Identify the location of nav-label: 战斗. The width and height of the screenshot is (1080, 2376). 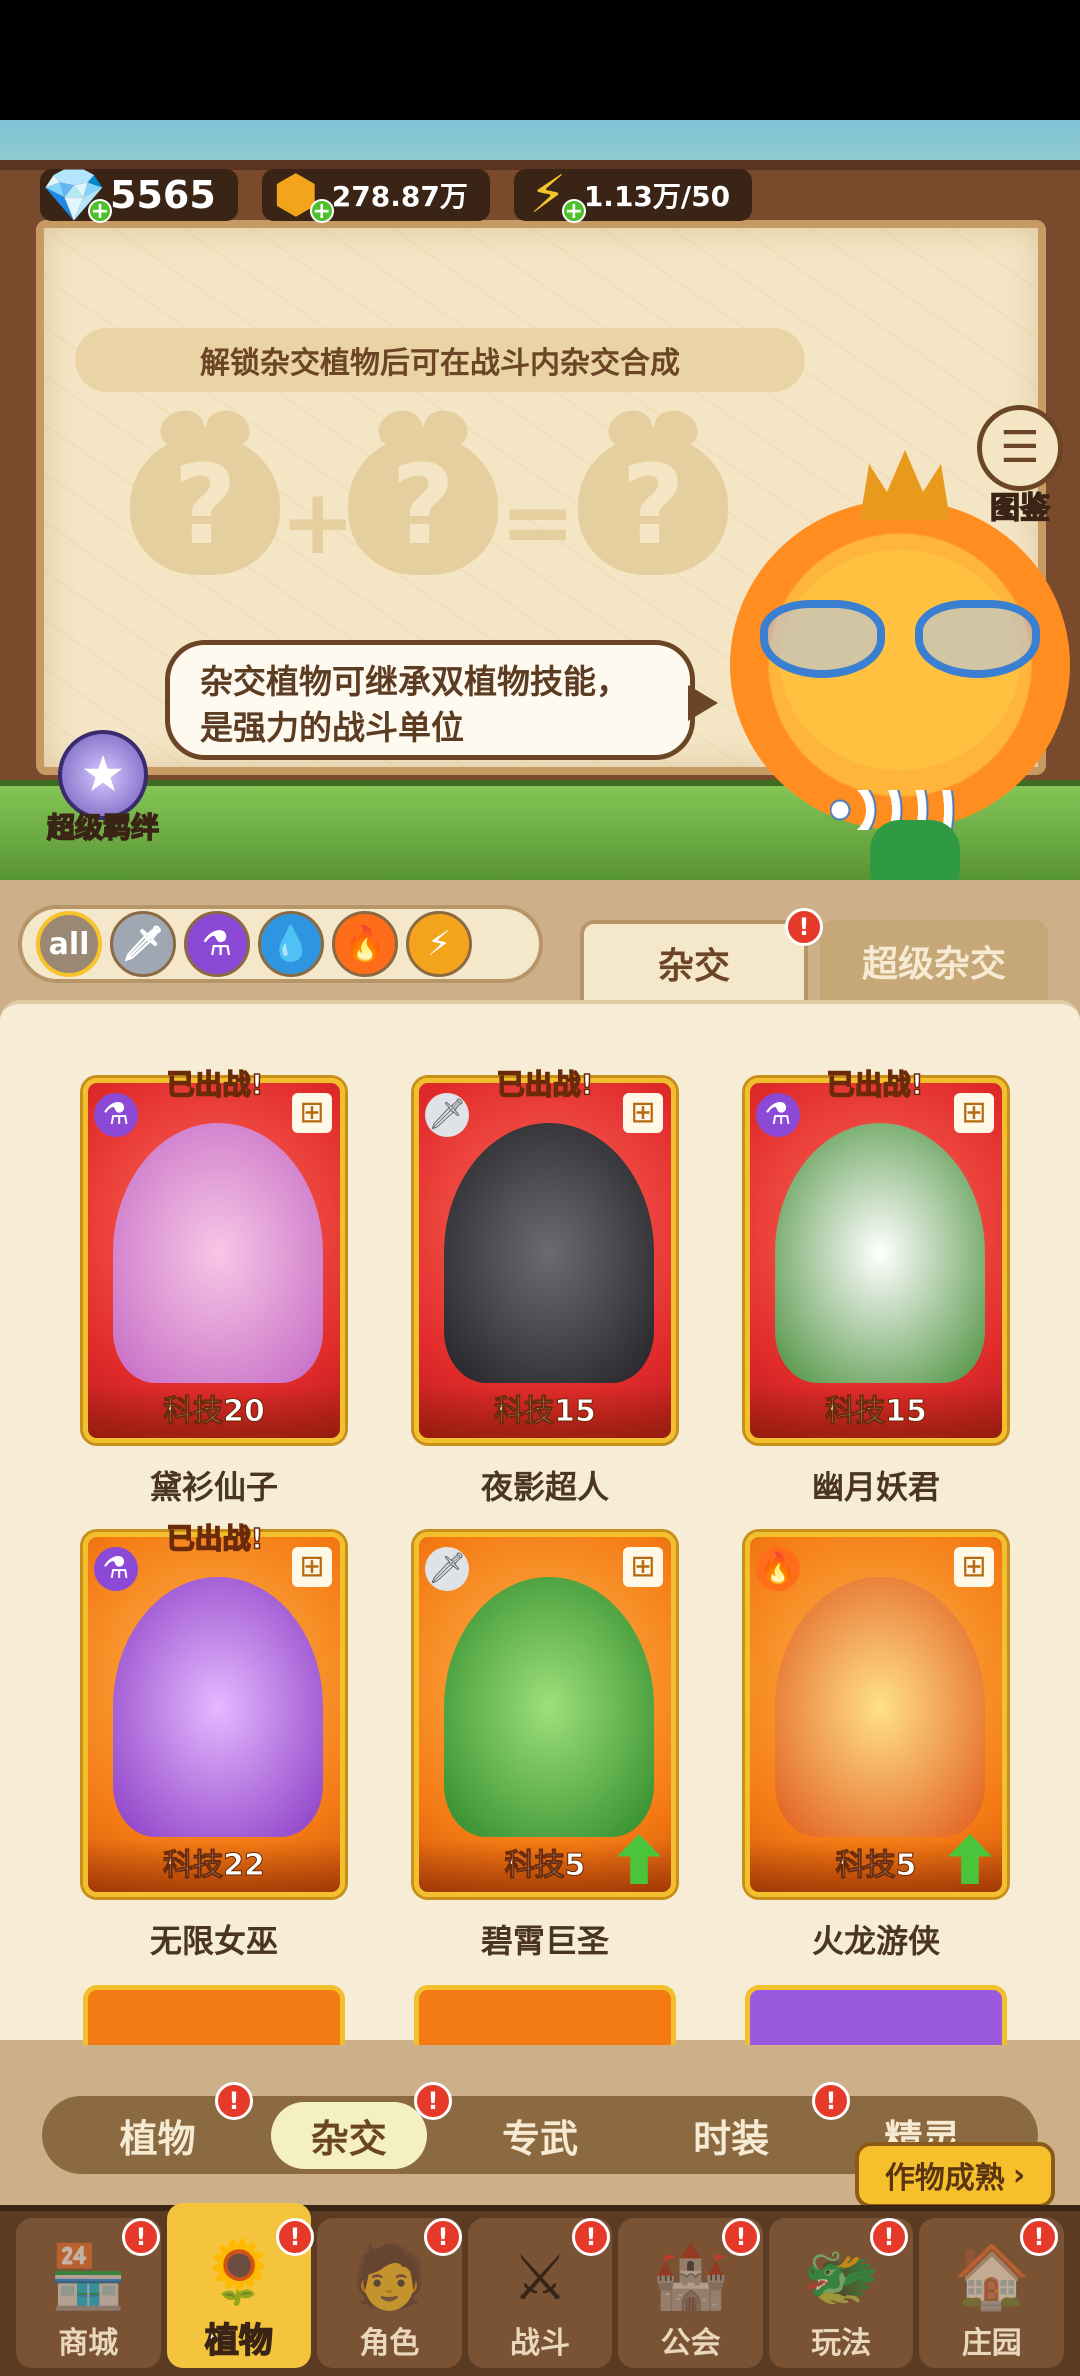
(540, 2343).